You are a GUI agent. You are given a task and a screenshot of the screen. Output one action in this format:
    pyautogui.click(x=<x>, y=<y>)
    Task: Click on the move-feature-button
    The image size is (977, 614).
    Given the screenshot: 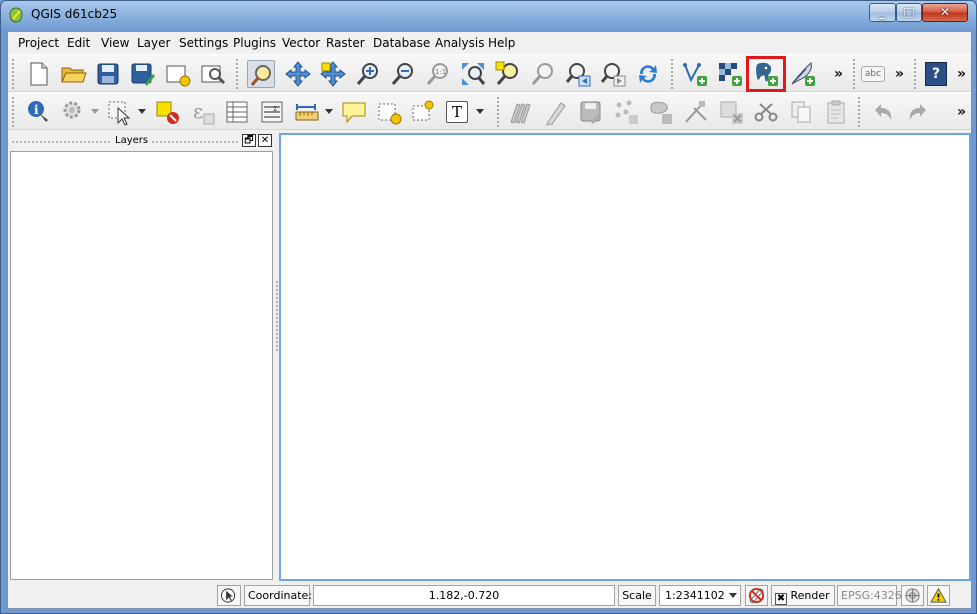 What is the action you would take?
    pyautogui.click(x=661, y=112)
    